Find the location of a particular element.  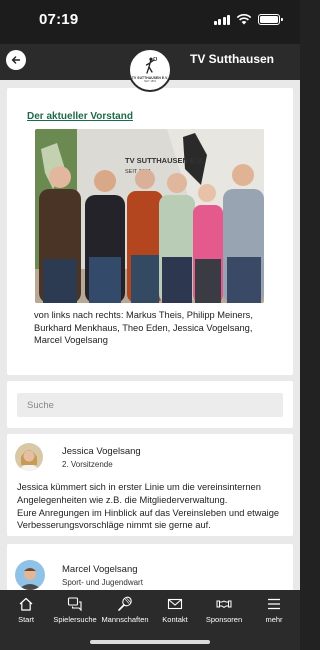

battery-icon is located at coordinates (270, 19).